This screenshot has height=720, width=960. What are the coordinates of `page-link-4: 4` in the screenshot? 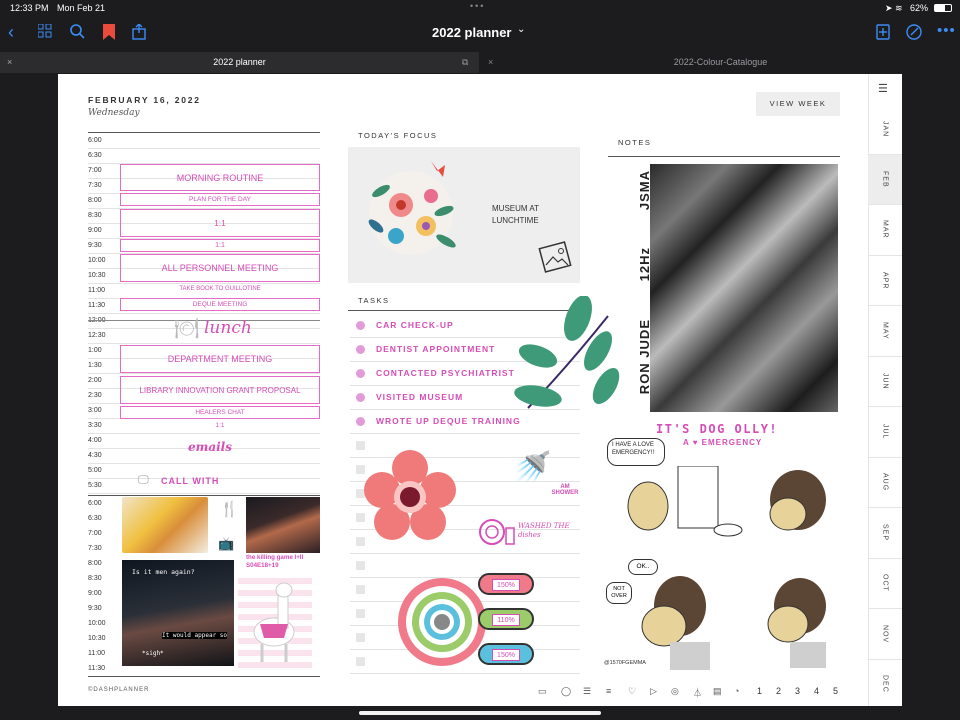 It's located at (816, 691).